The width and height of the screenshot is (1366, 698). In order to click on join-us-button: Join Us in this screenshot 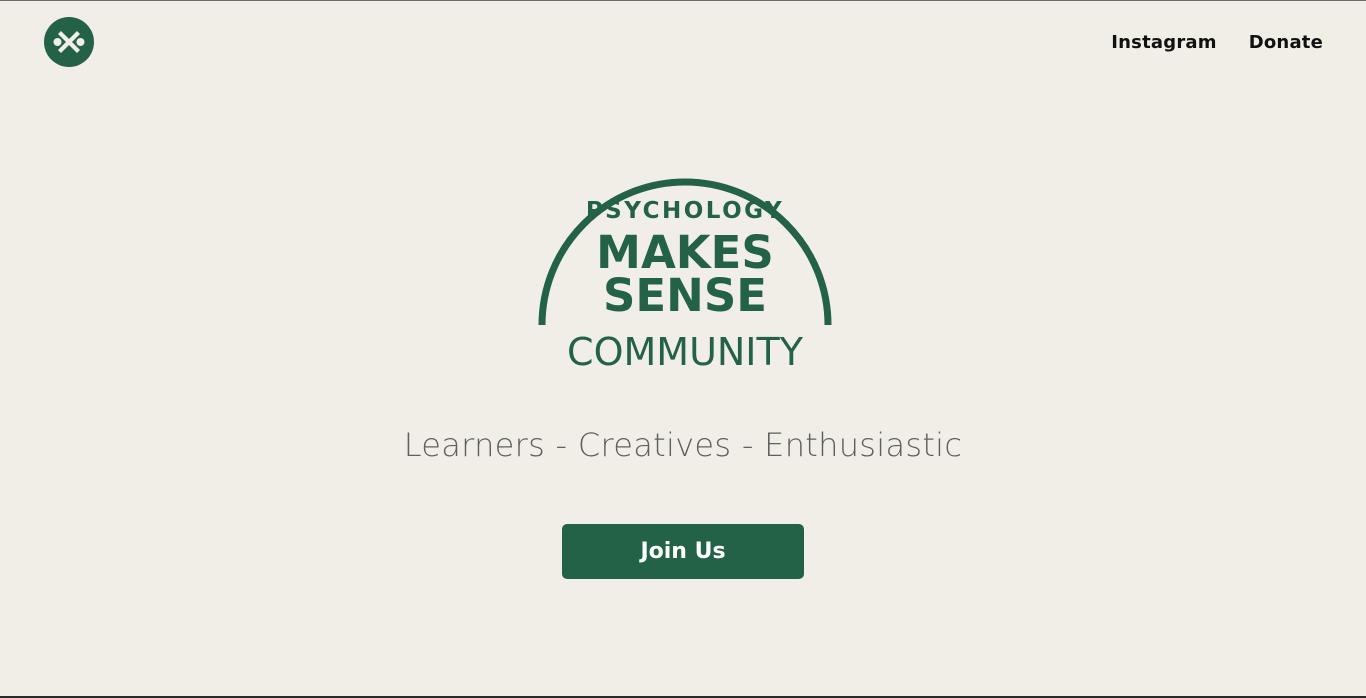, I will do `click(683, 551)`.